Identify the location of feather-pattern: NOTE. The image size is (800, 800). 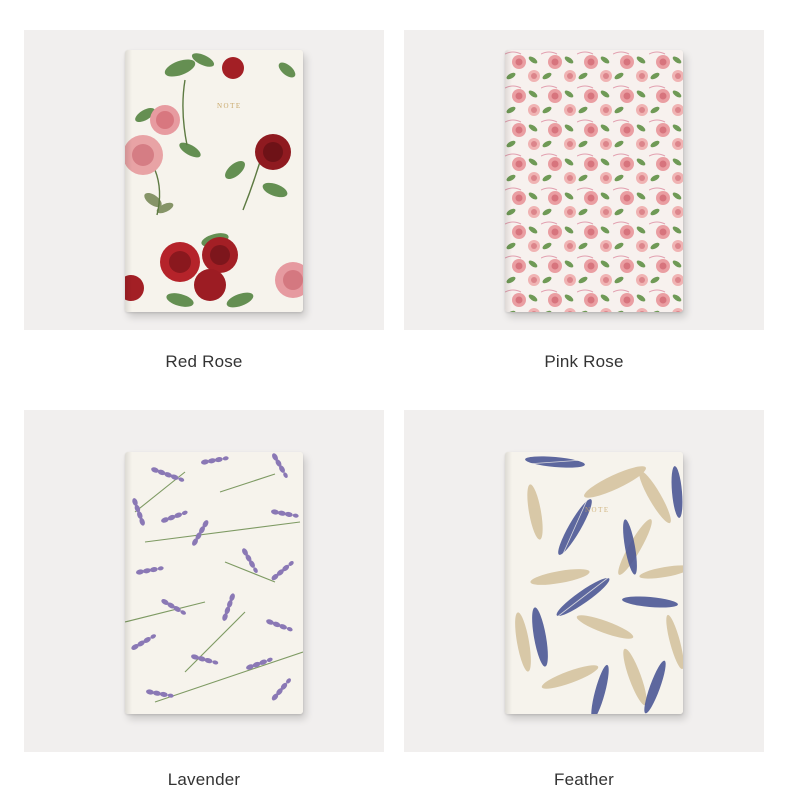
(594, 583).